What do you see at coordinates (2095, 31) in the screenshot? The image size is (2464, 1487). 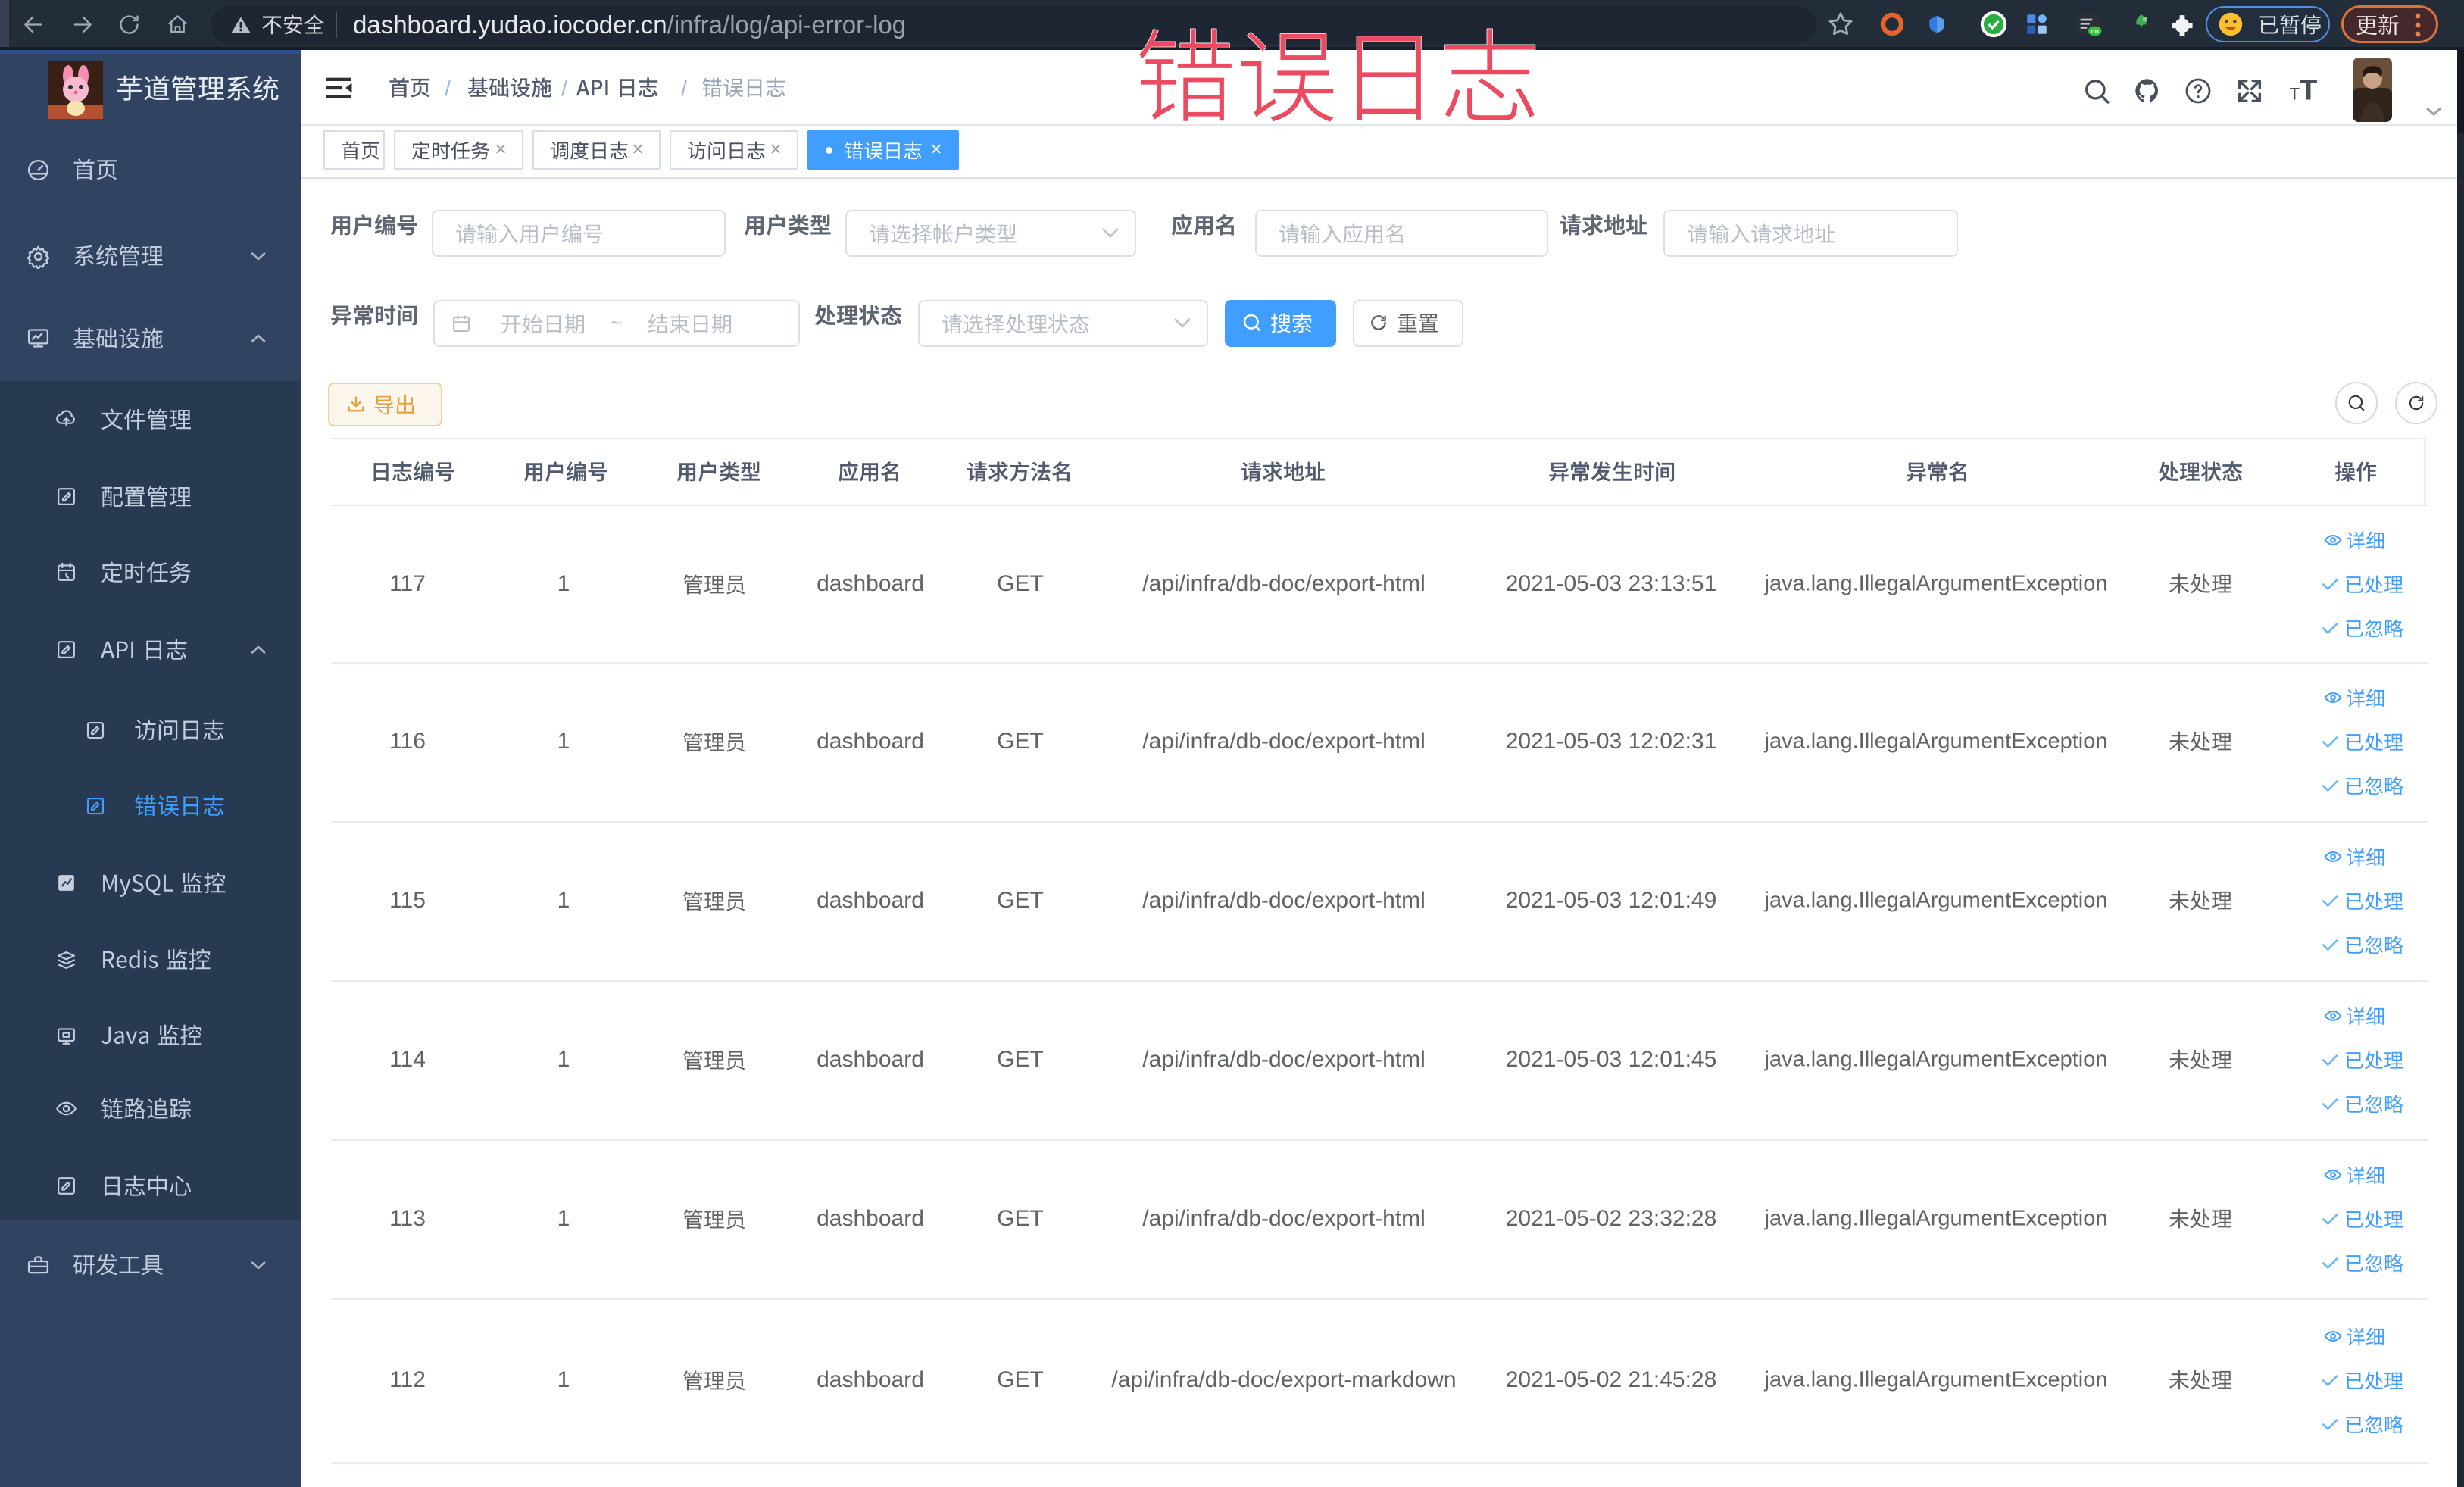 I see `svg-text: on` at bounding box center [2095, 31].